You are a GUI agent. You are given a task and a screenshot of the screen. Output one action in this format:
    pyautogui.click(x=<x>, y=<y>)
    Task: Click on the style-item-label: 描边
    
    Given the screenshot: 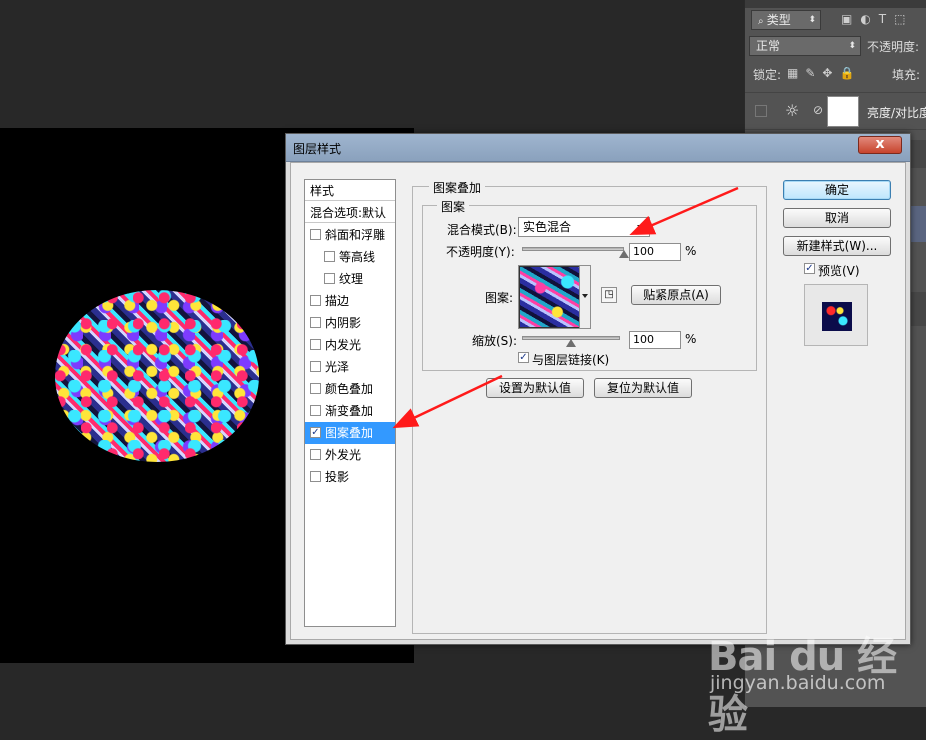 What is the action you would take?
    pyautogui.click(x=337, y=301)
    